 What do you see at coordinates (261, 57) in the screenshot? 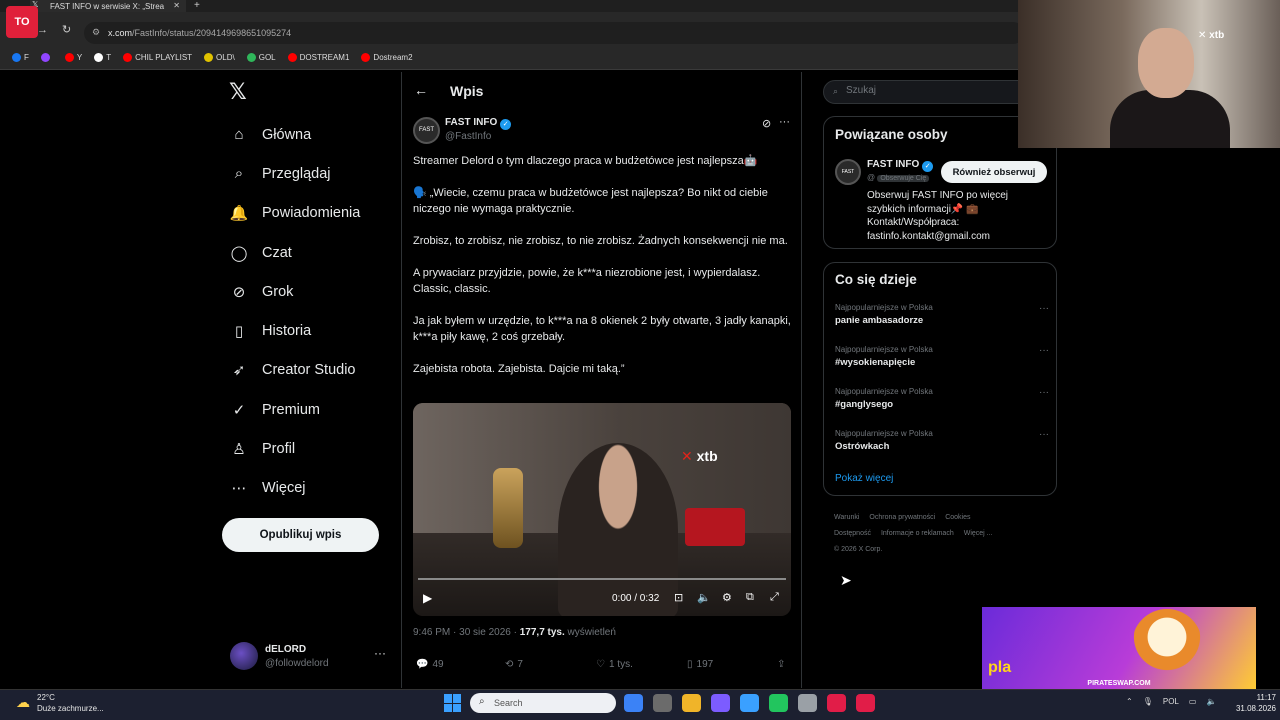
I see `bookmark-item: GOL` at bounding box center [261, 57].